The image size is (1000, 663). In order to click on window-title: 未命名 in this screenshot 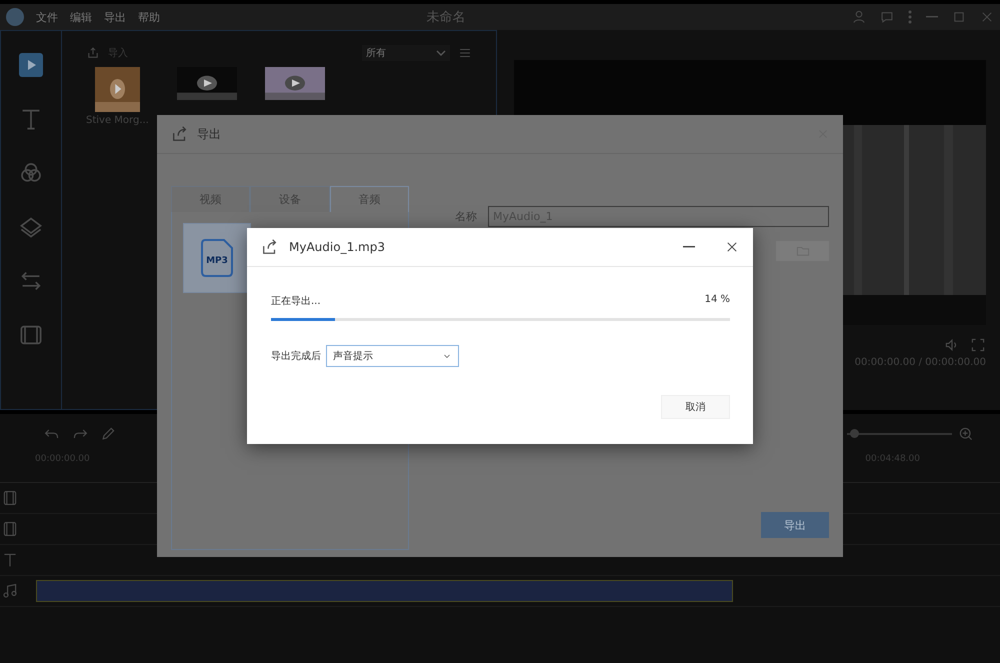, I will do `click(446, 17)`.